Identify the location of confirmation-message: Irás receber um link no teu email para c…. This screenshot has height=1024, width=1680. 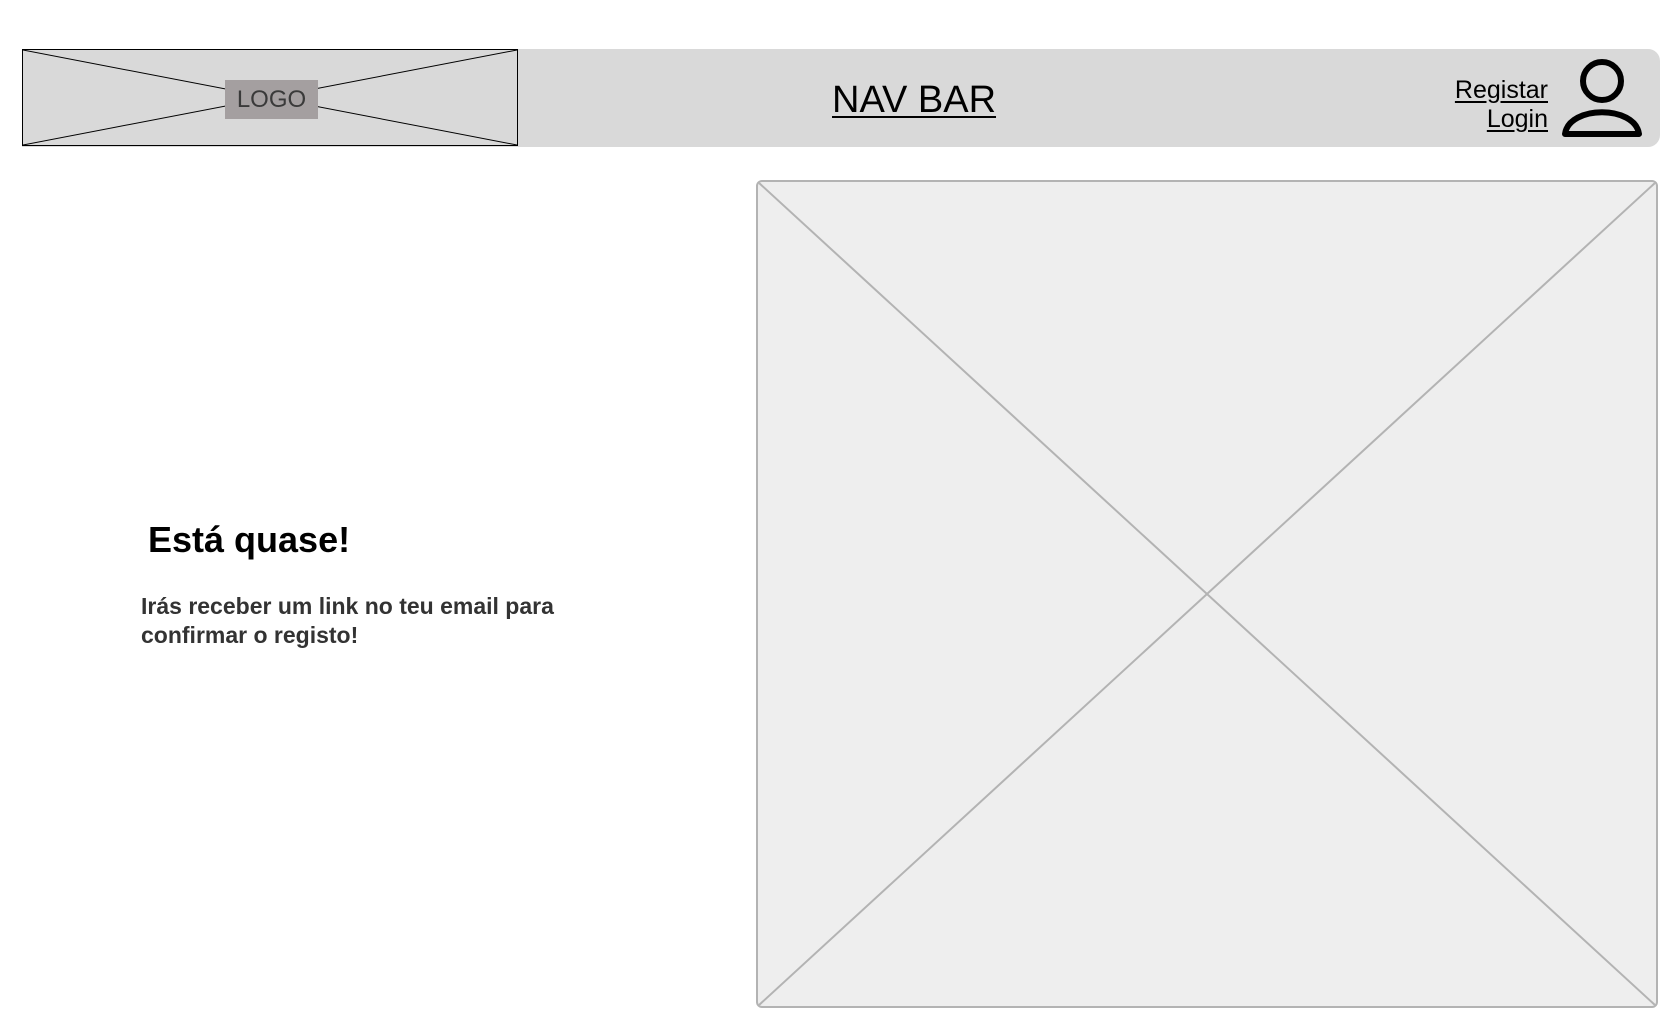
(347, 620).